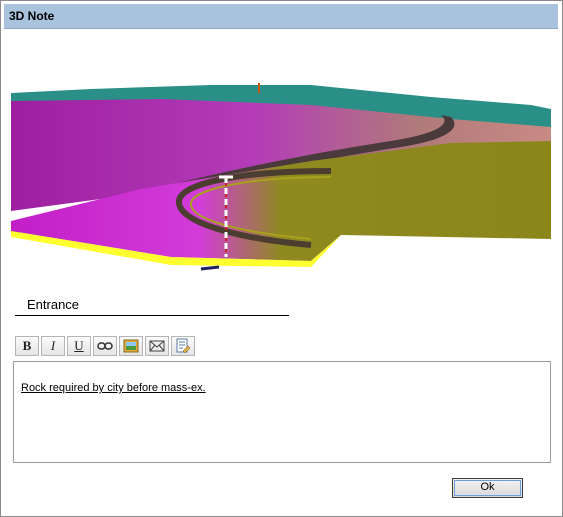  I want to click on note-title-text: Entrance, so click(53, 304).